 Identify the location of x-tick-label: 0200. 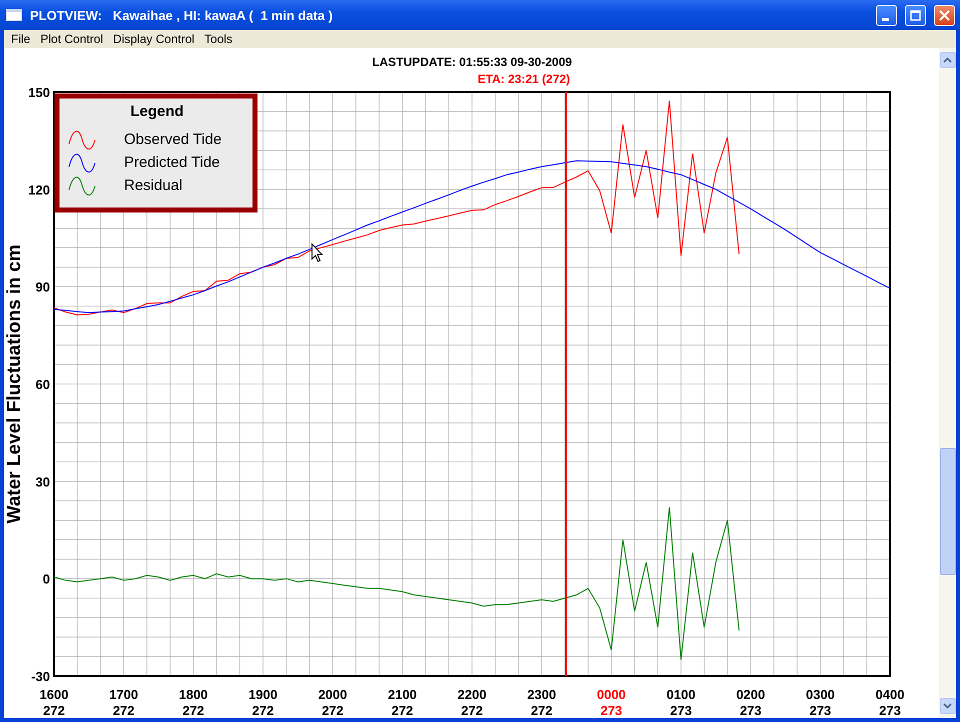
(751, 694).